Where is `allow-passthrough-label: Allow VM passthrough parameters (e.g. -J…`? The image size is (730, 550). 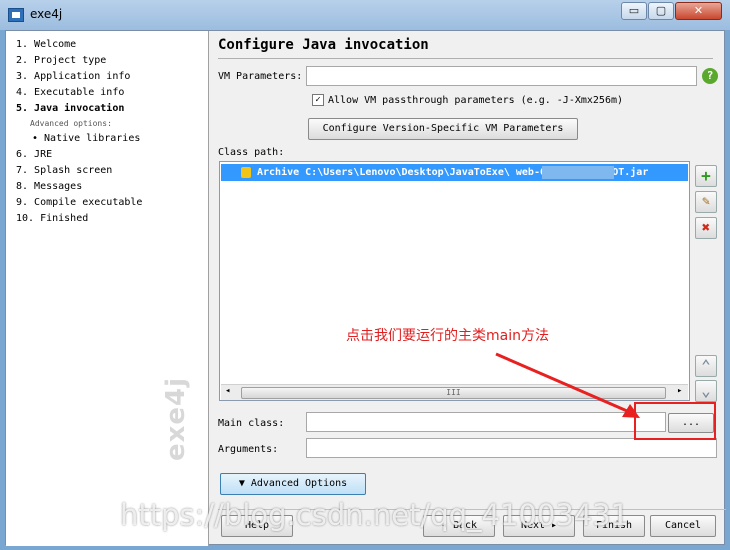
allow-passthrough-label: Allow VM passthrough parameters (e.g. -J… is located at coordinates (476, 100).